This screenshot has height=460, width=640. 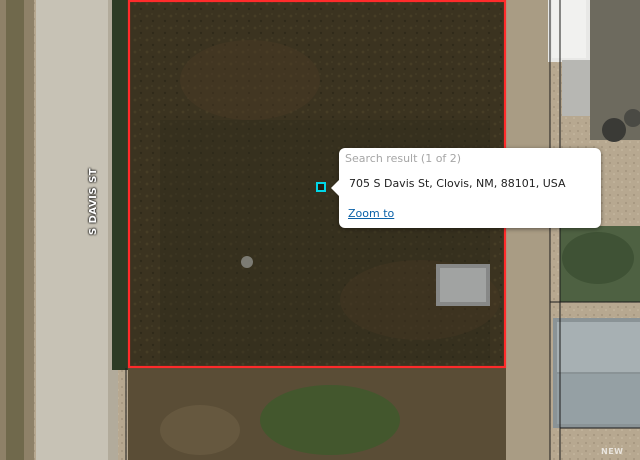 I want to click on popup-pointer, so click(x=335, y=188).